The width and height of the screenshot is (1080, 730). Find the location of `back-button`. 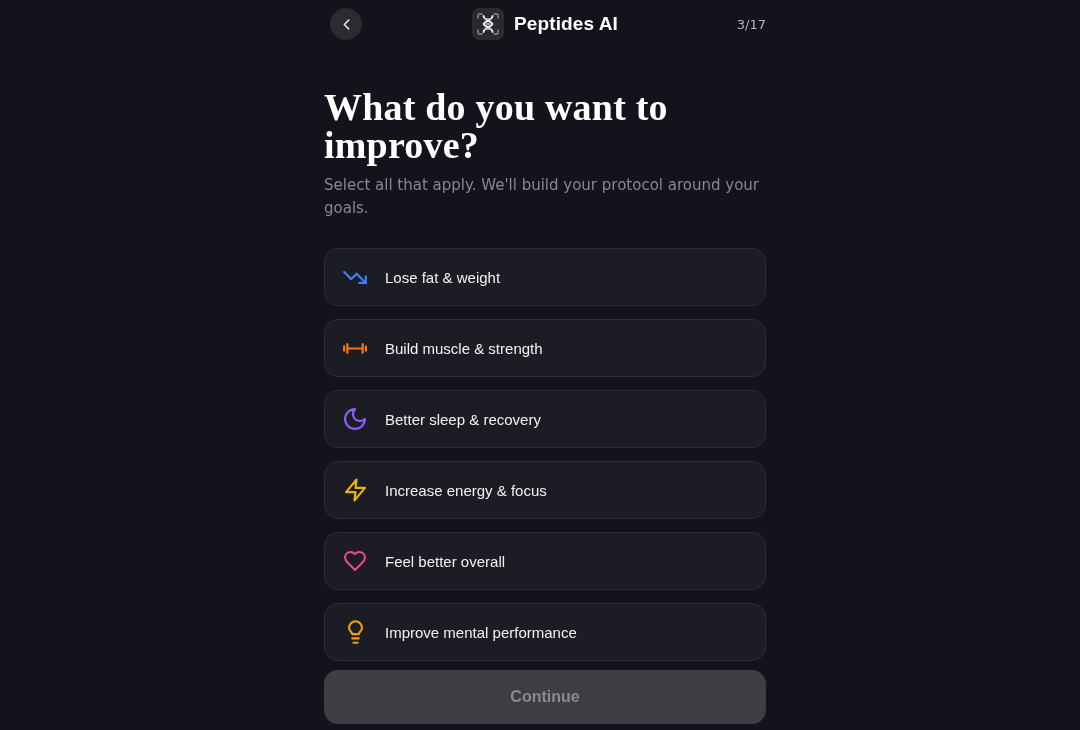

back-button is located at coordinates (346, 24).